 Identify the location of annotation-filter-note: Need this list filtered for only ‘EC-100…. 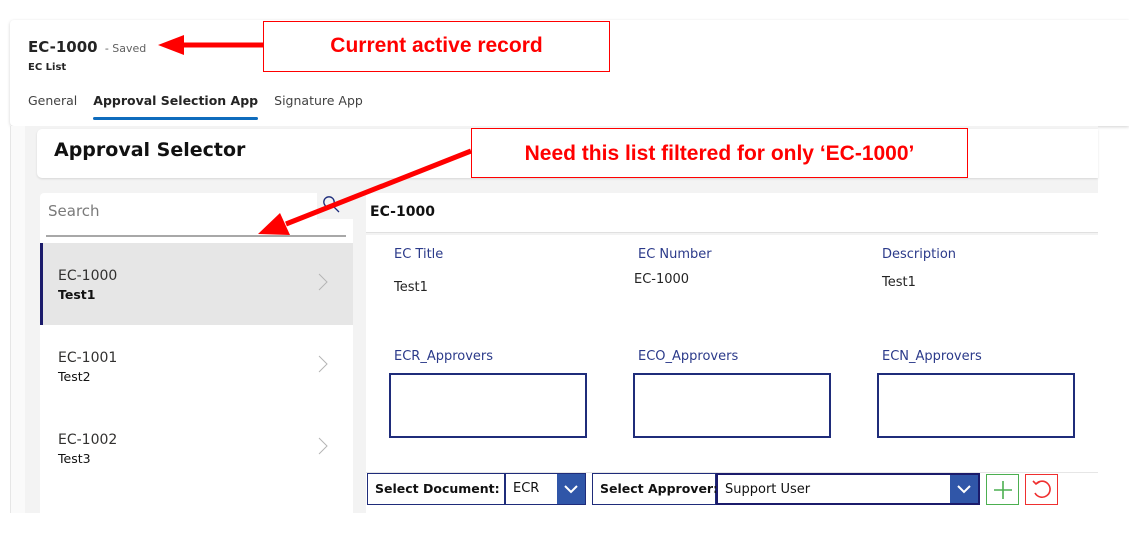
(719, 153).